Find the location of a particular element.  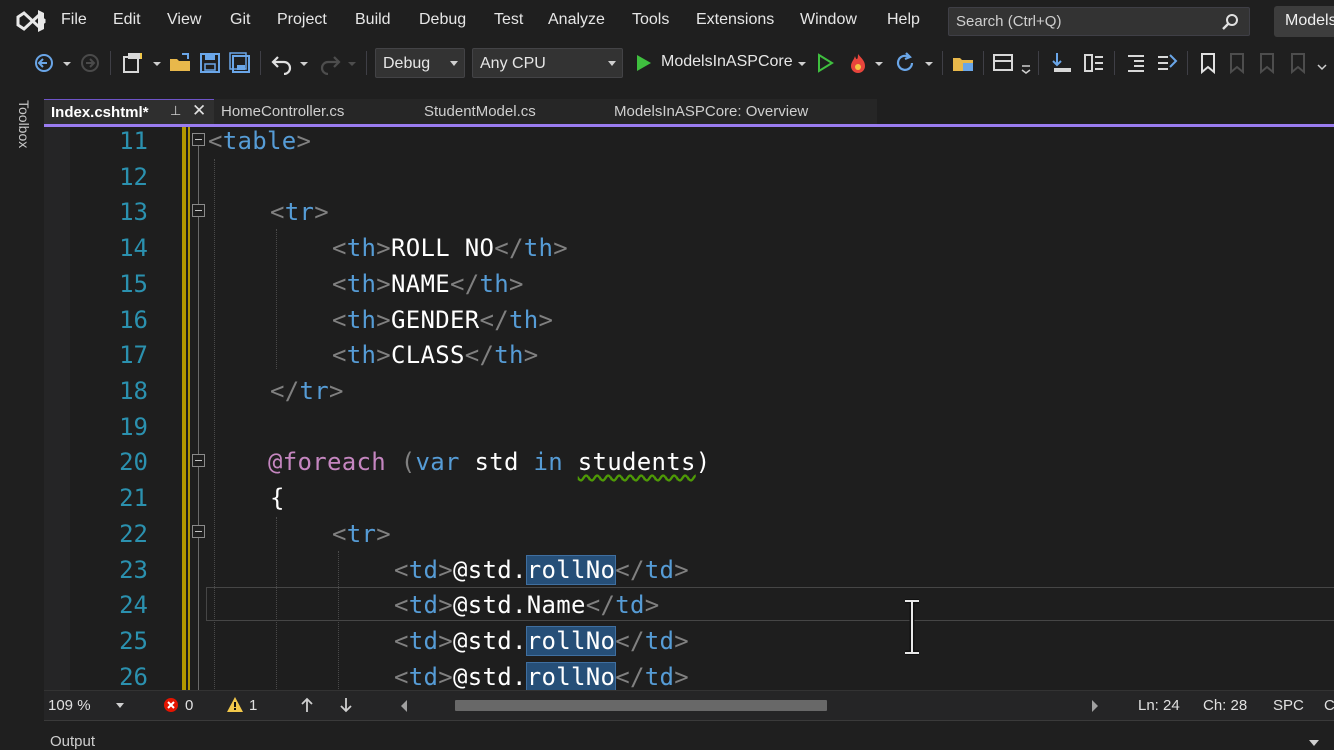

tab-index-cshtml: Index.cshtml* ⊥ ✕ is located at coordinates (129, 111).